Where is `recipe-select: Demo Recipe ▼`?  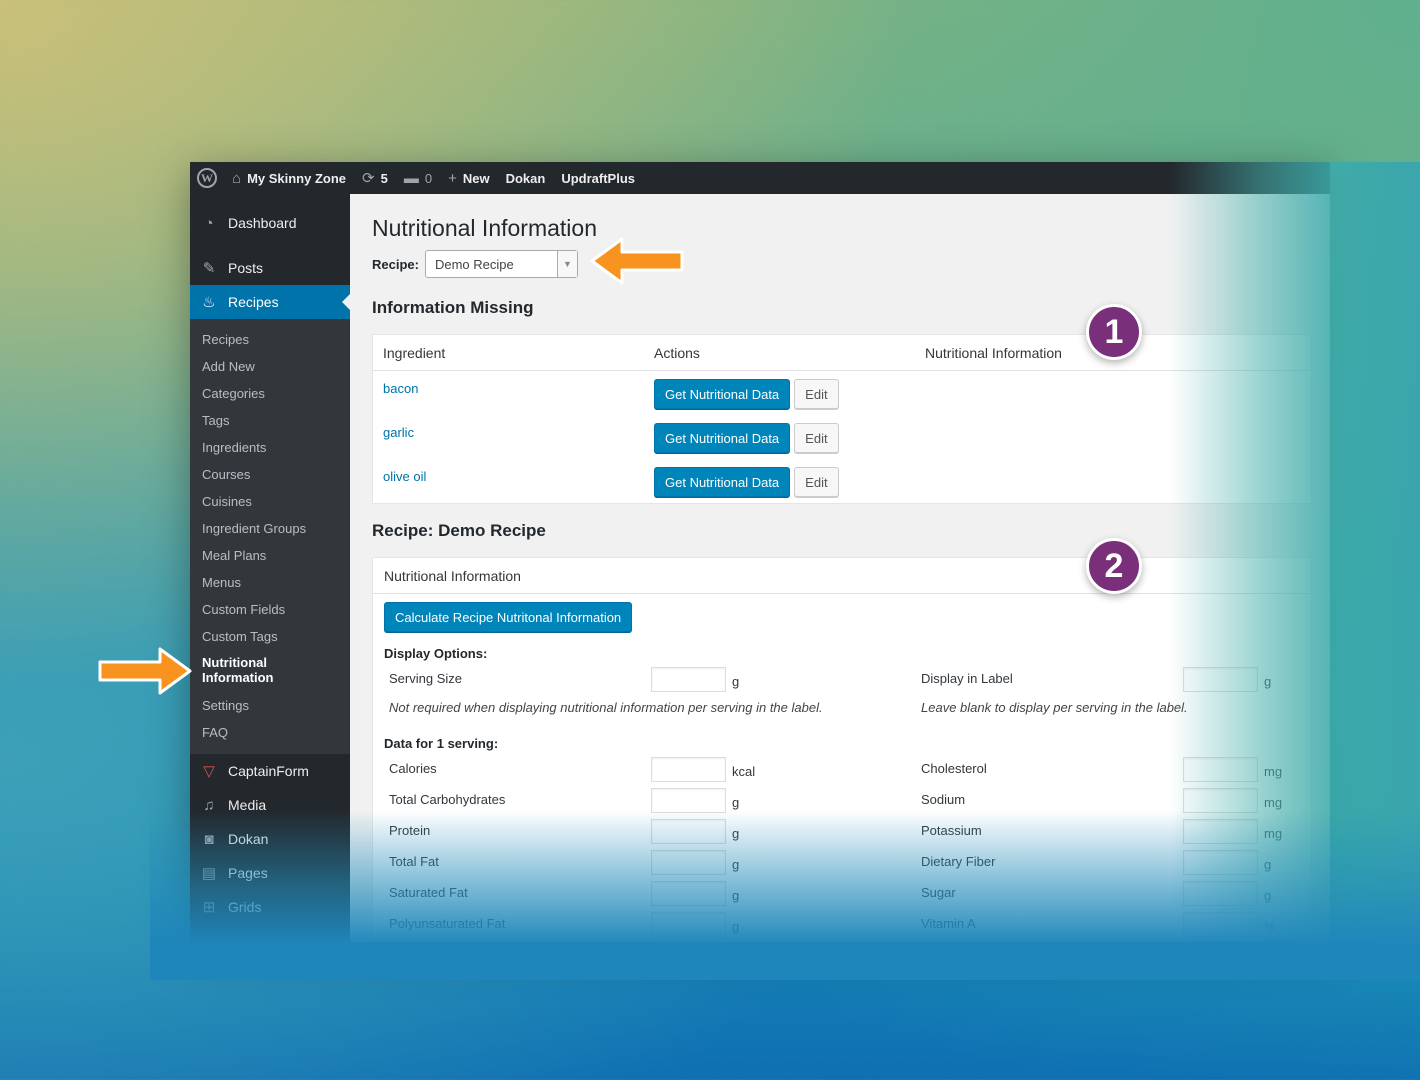
recipe-select: Demo Recipe ▼ is located at coordinates (501, 264).